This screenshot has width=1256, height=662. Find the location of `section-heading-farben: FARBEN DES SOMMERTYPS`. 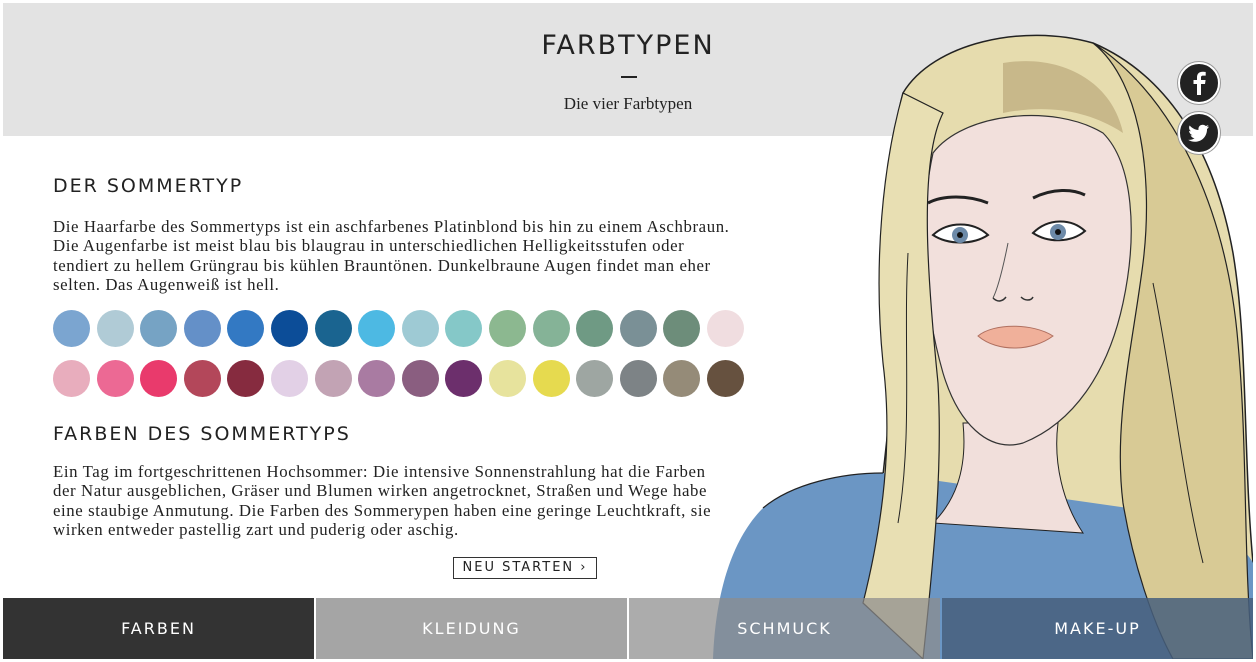

section-heading-farben: FARBEN DES SOMMERTYPS is located at coordinates (202, 434).